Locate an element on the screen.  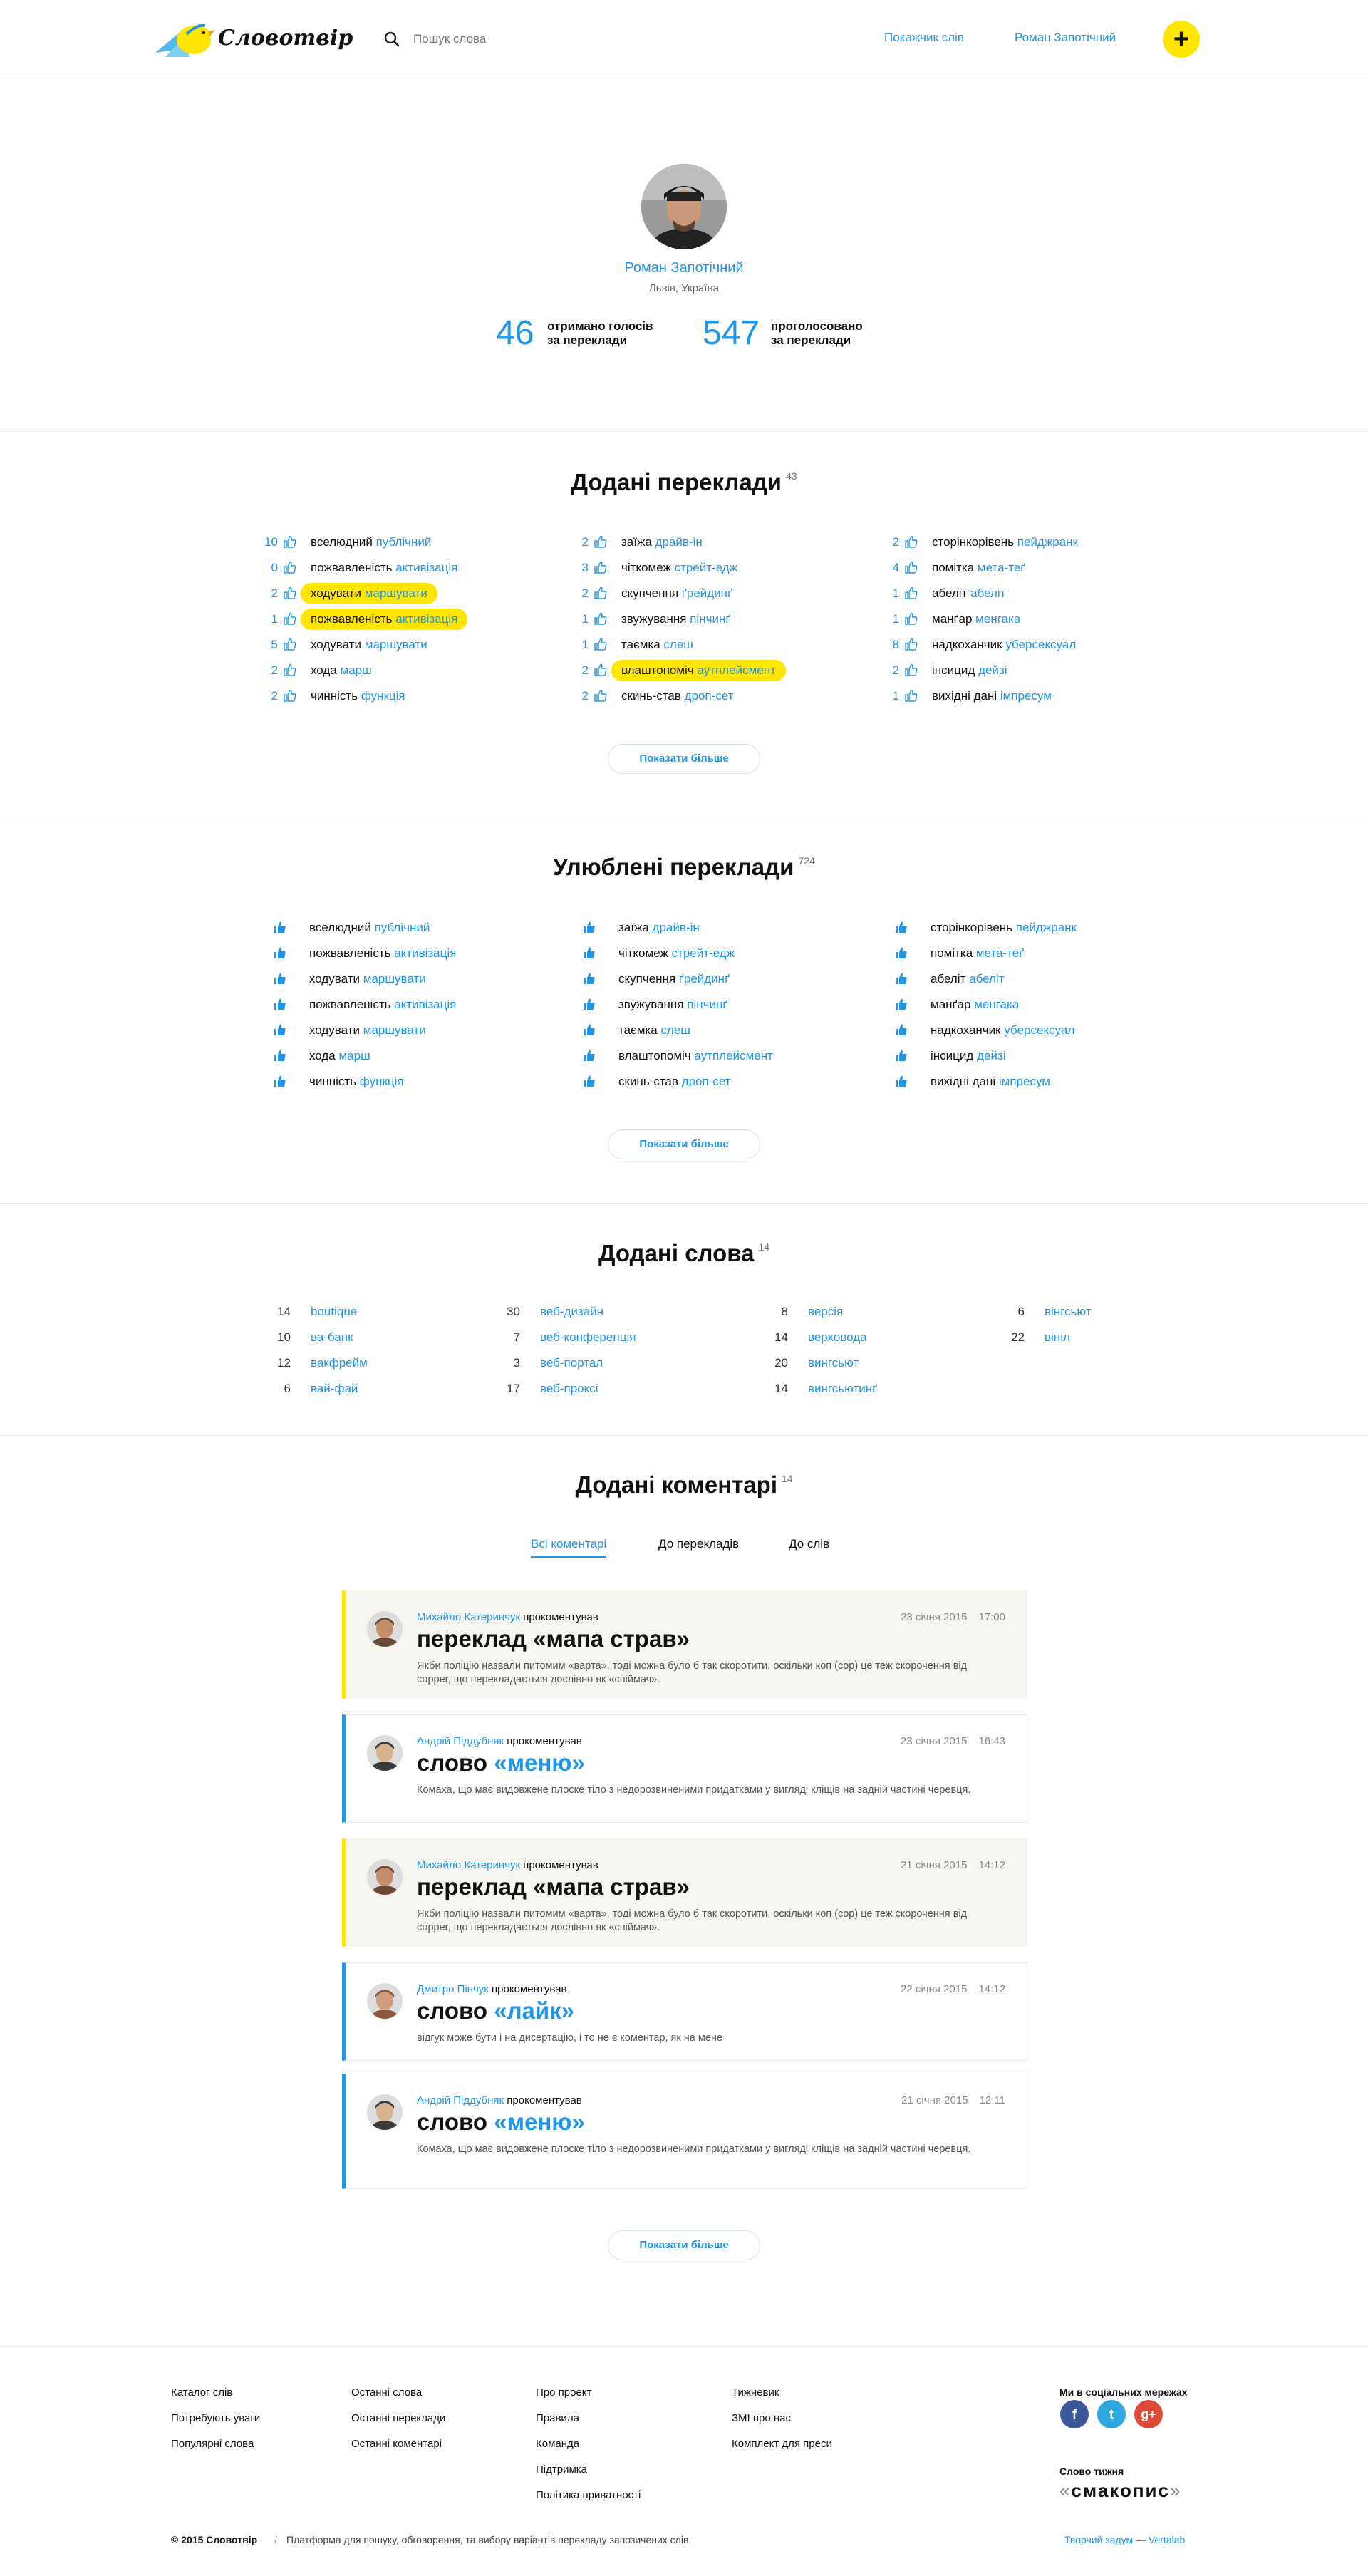
tab-word-comments: До слів is located at coordinates (809, 1545).